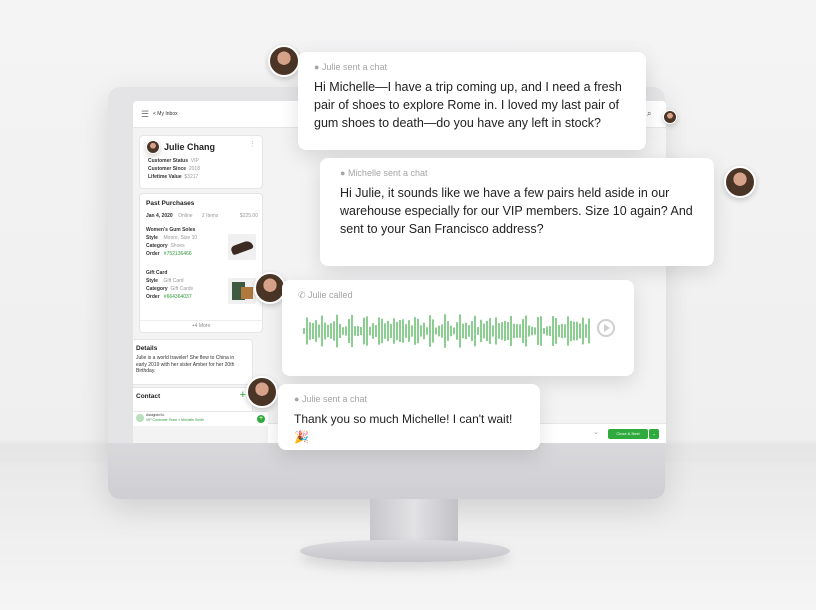  I want to click on customer-avatar, so click(153, 147).